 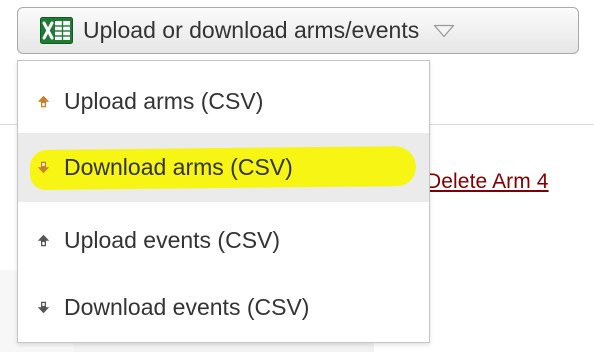 I want to click on dropdown-button-label: Upload or download arms/events, so click(x=251, y=30).